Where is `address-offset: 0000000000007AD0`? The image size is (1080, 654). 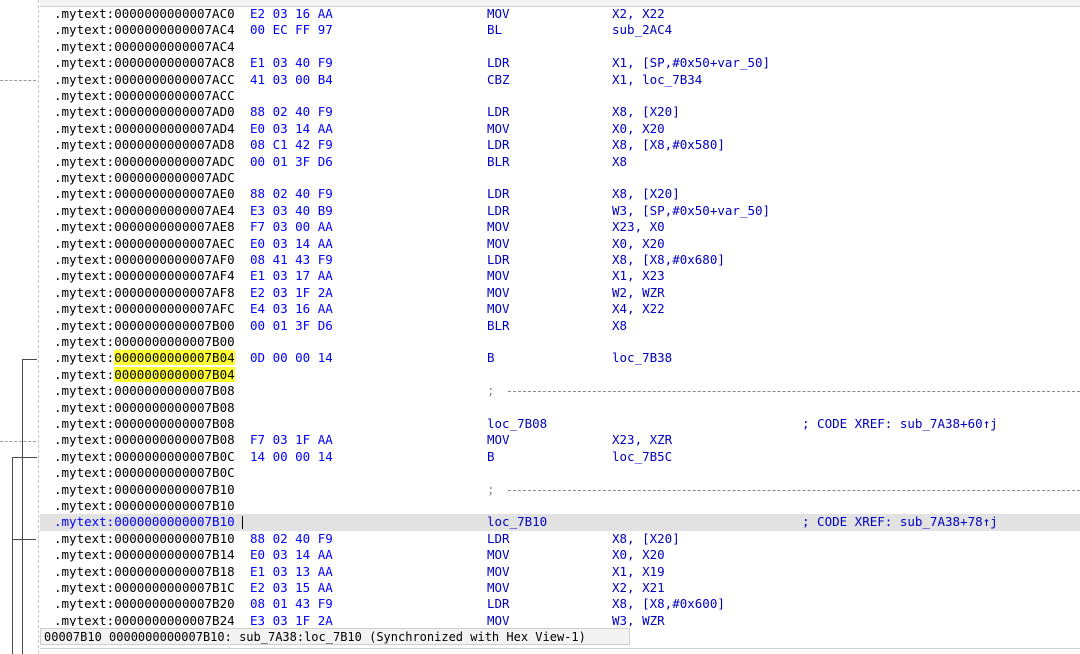
address-offset: 0000000000007AD0 is located at coordinates (174, 111).